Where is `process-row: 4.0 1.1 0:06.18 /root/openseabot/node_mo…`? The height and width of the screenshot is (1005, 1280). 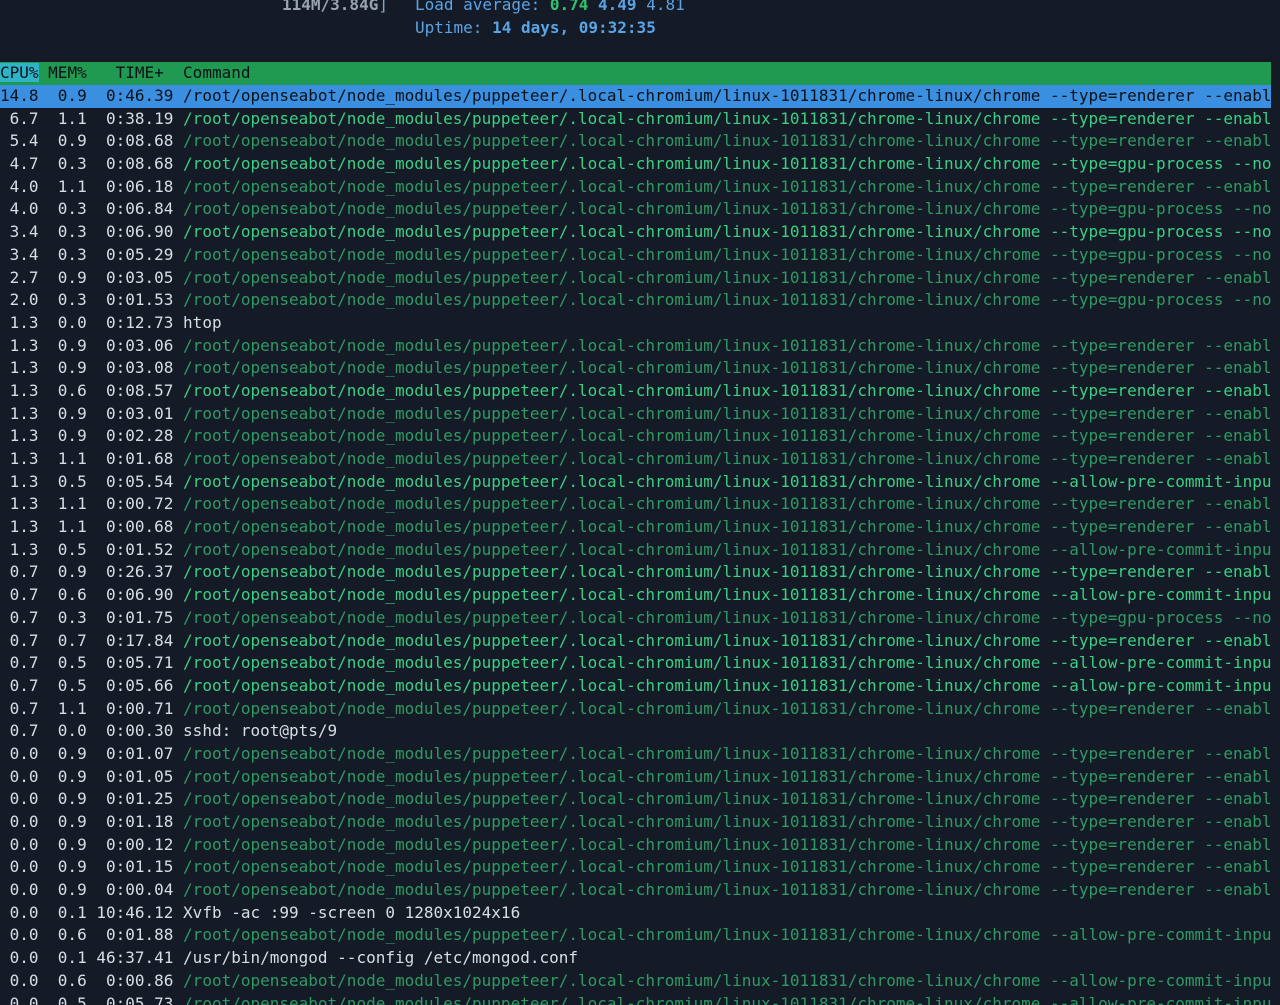 process-row: 4.0 1.1 0:06.18 /root/openseabot/node_mo… is located at coordinates (635, 187).